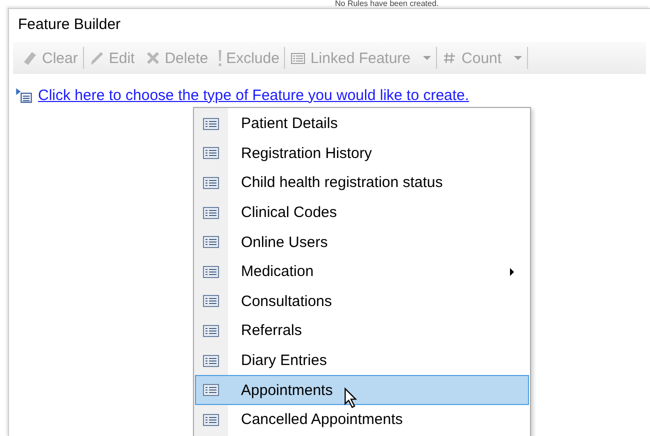 The width and height of the screenshot is (650, 436). I want to click on menu-item: Diary Entries, so click(362, 361).